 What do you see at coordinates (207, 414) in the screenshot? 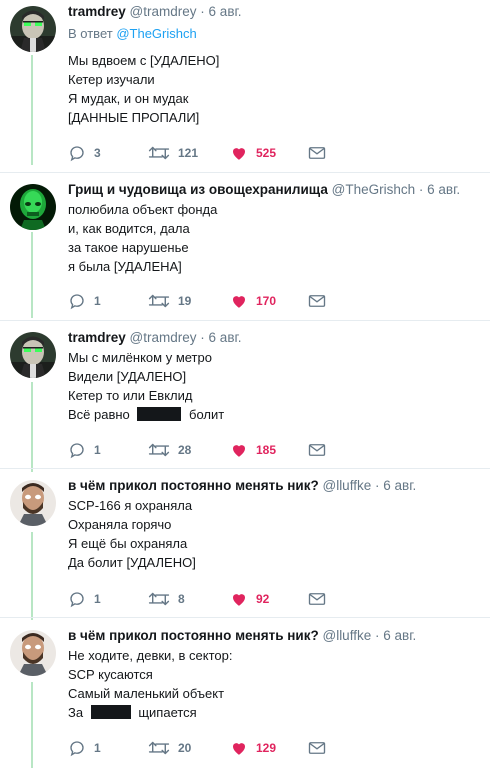
I see `text-after-redaction: болит` at bounding box center [207, 414].